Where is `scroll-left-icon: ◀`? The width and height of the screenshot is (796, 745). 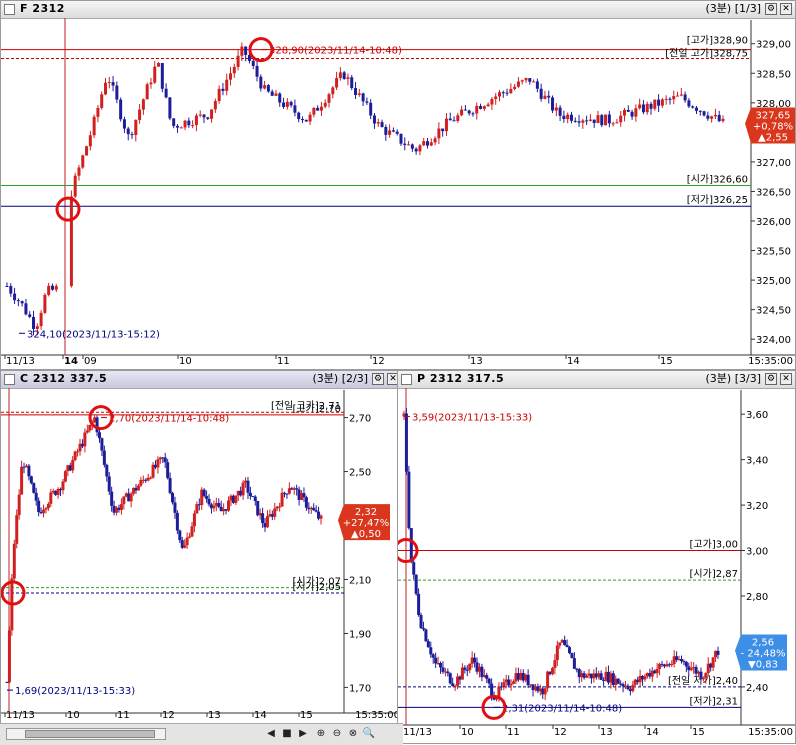 scroll-left-icon: ◀ is located at coordinates (271, 734).